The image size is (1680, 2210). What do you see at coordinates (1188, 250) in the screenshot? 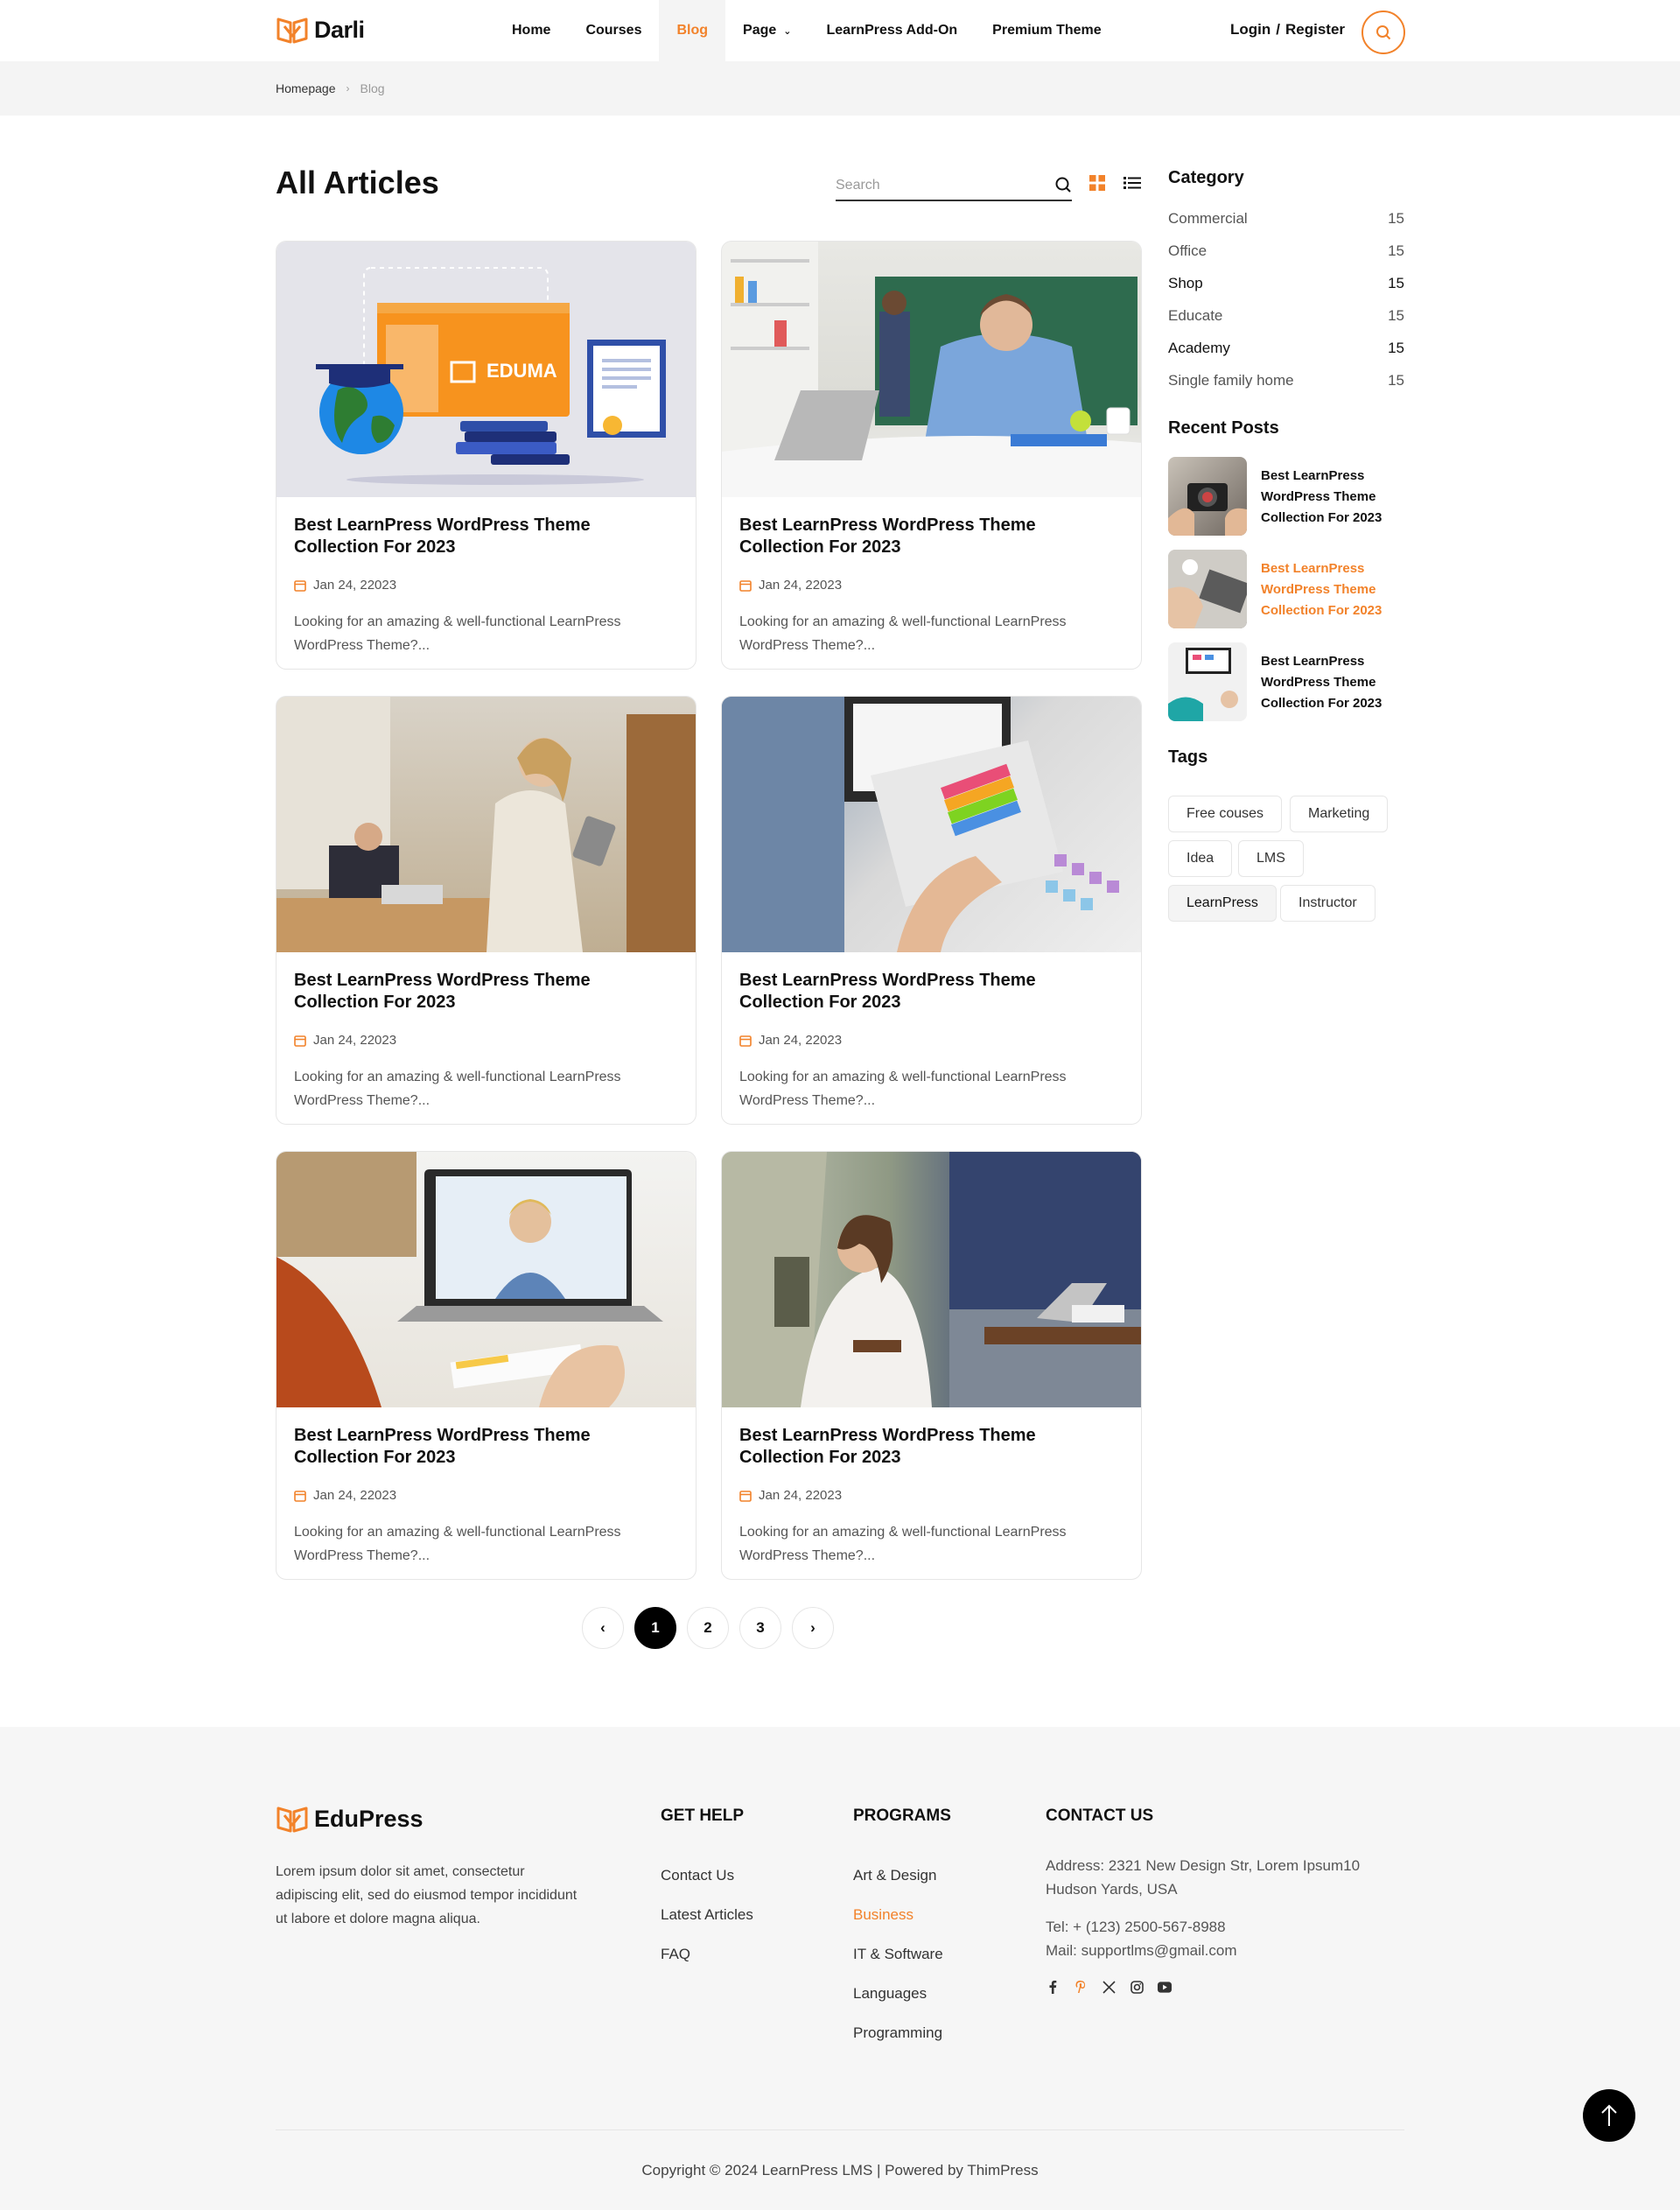
I see `category-name: Office` at bounding box center [1188, 250].